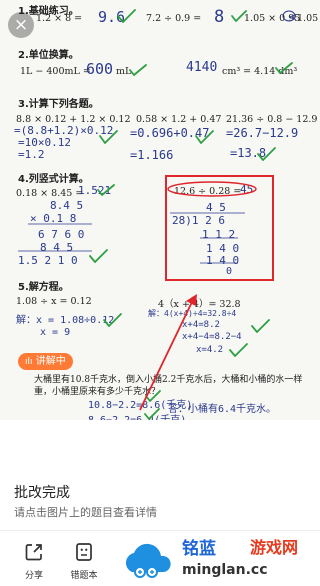 This screenshot has height=586, width=320. I want to click on sound-wave-icon: ılı, so click(29, 362).